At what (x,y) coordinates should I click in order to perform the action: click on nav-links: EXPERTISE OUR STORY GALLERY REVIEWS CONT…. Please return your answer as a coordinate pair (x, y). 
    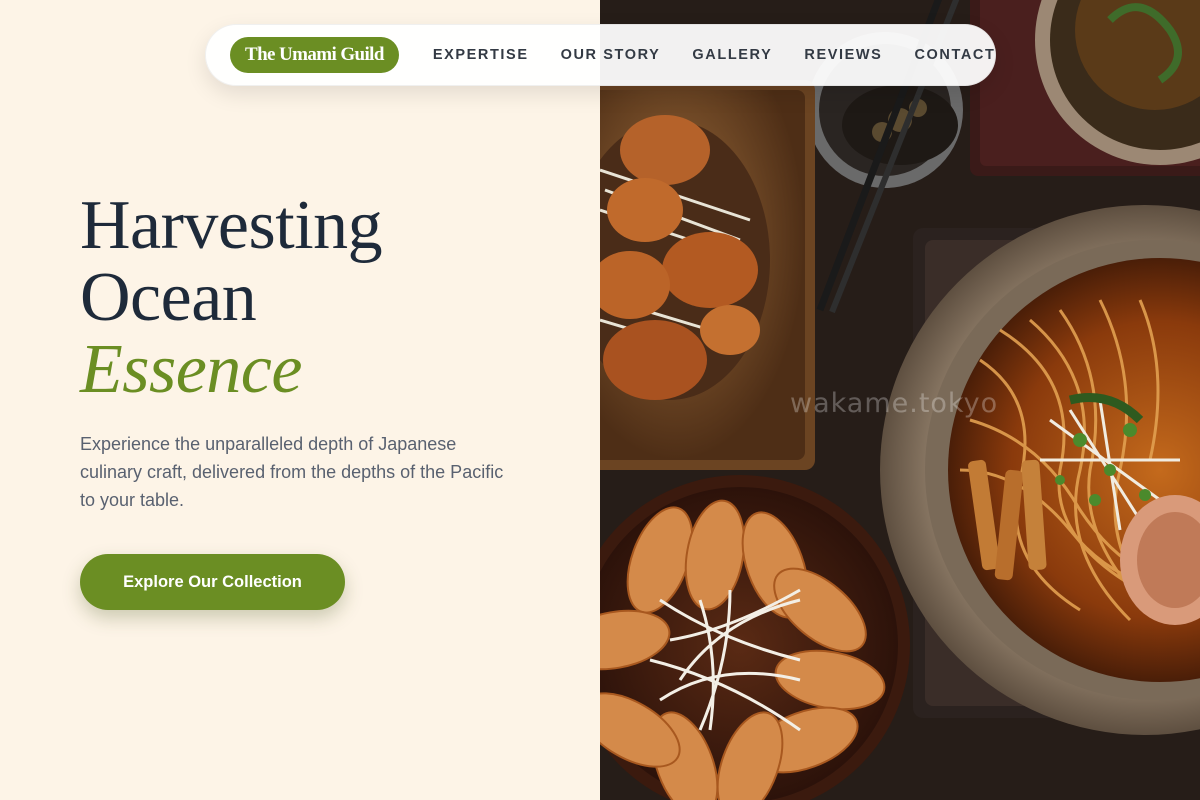
    Looking at the image, I should click on (714, 55).